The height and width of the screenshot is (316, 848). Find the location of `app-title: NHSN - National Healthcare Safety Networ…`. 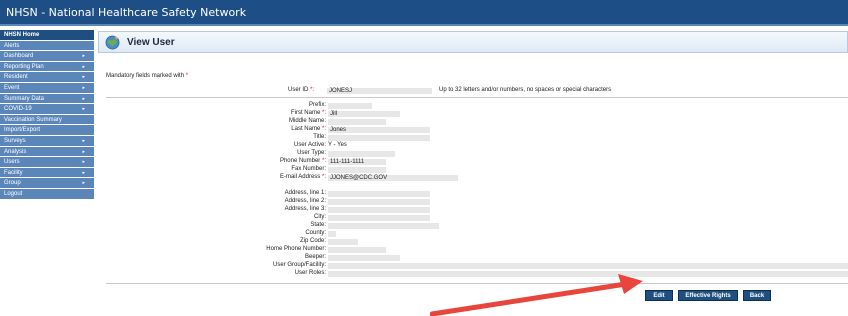

app-title: NHSN - National Healthcare Safety Networ… is located at coordinates (126, 12).